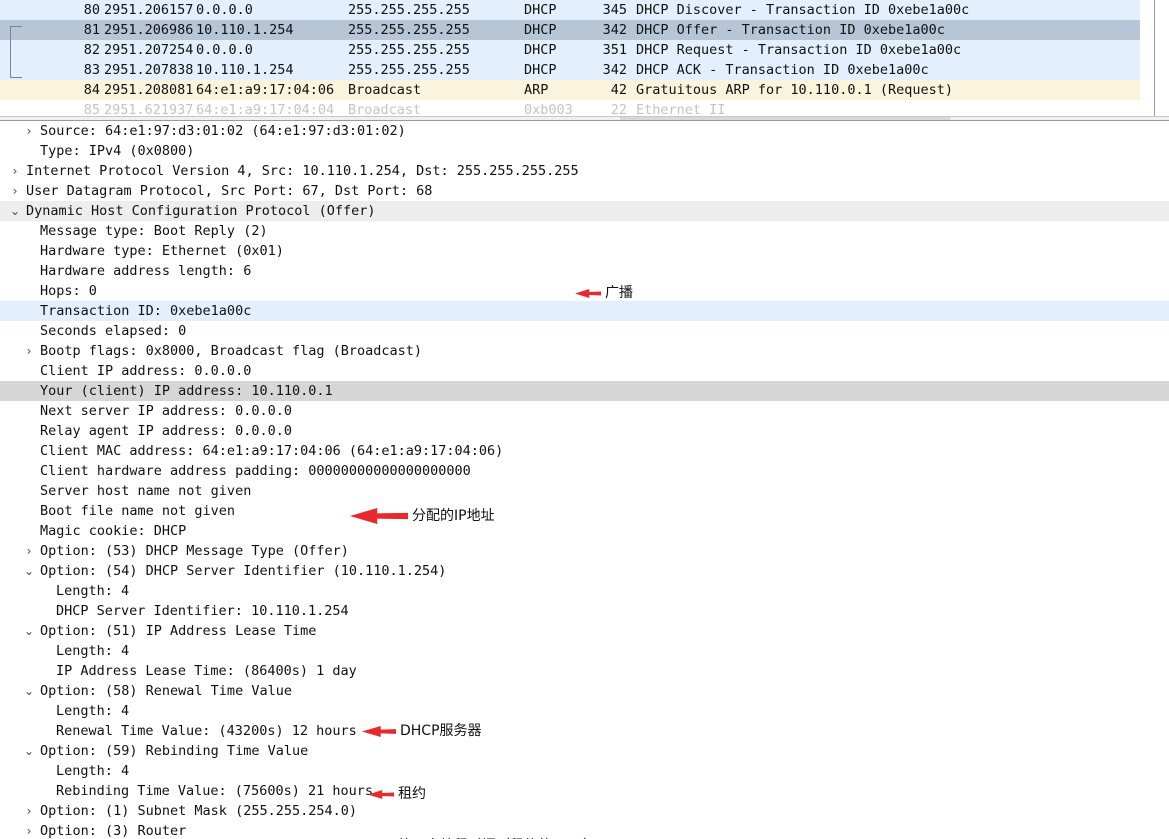 The height and width of the screenshot is (839, 1169). I want to click on detail-tree-label: Server host name not given, so click(146, 491).